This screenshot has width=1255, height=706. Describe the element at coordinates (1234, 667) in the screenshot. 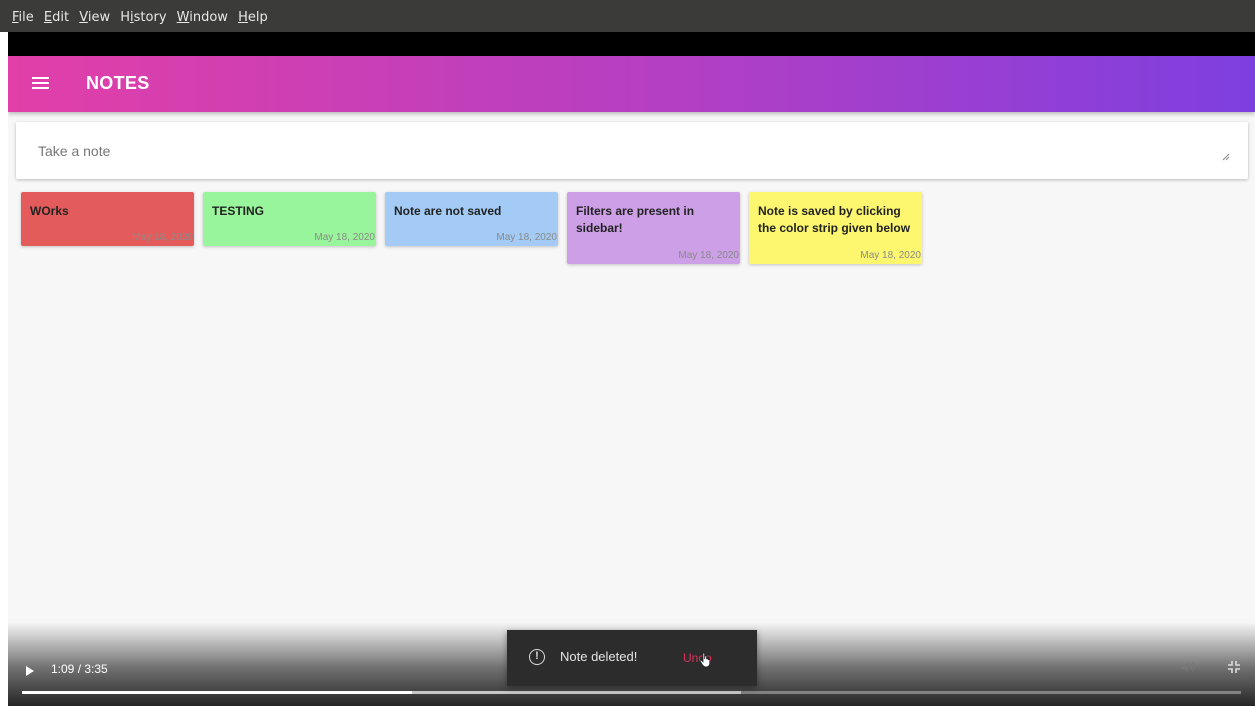

I see `fullscreen-exit-icon` at that location.